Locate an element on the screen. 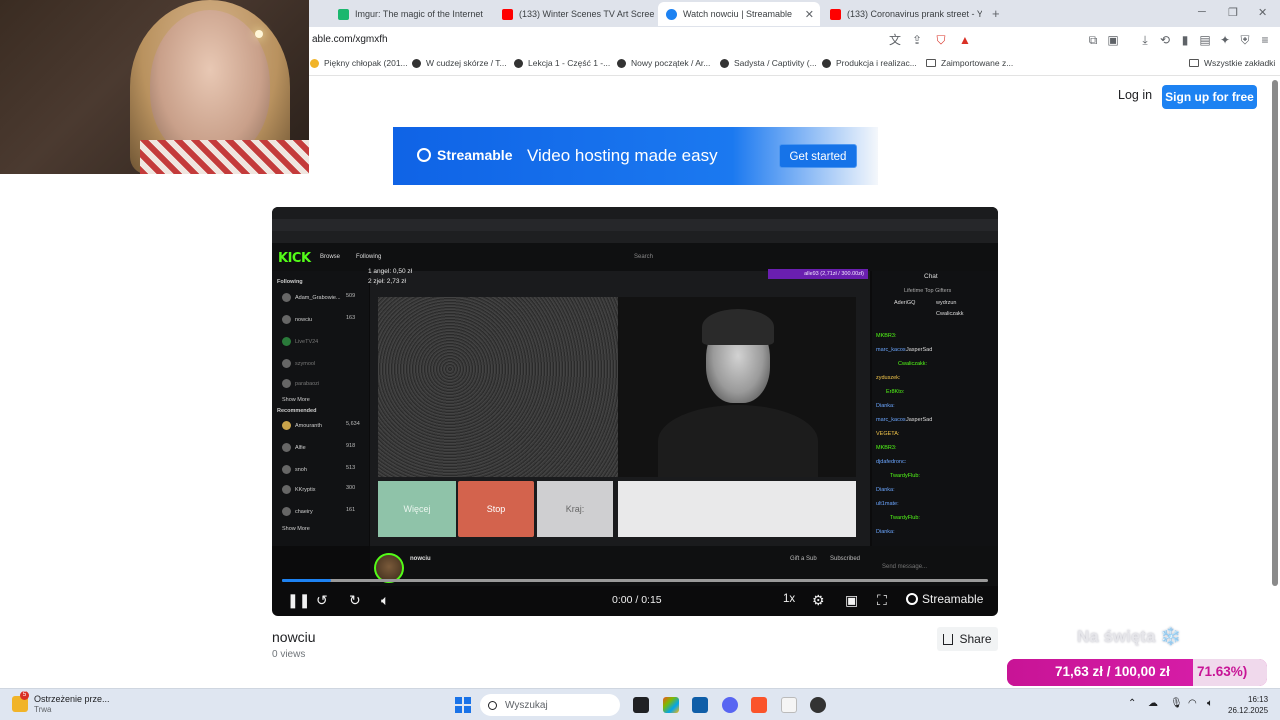 The image size is (1280, 720). country-button: Kraj: is located at coordinates (575, 509).